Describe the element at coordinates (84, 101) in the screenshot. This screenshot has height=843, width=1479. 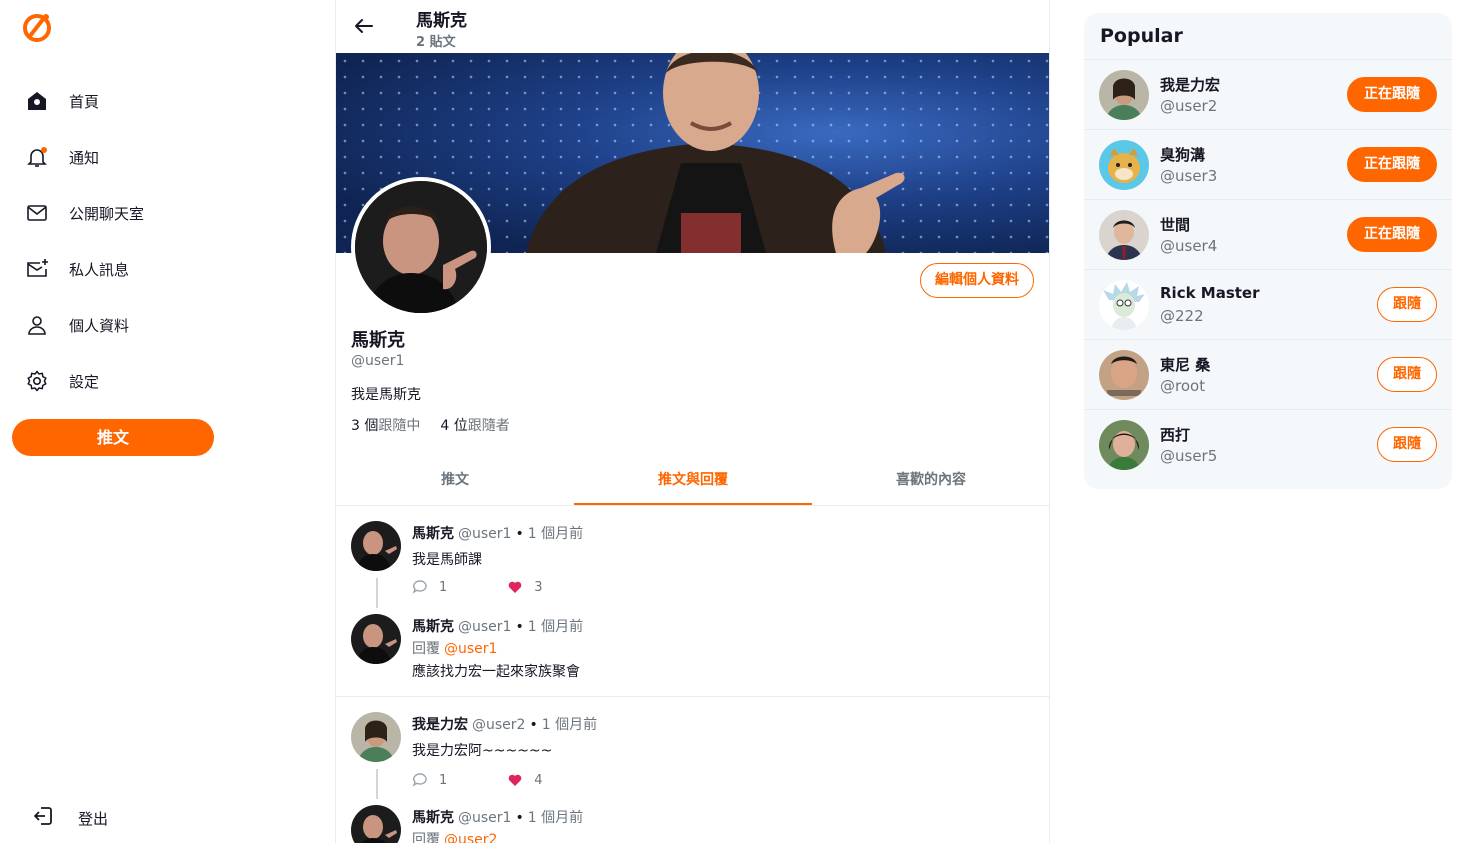
I see `nav-home-label: 首頁` at that location.